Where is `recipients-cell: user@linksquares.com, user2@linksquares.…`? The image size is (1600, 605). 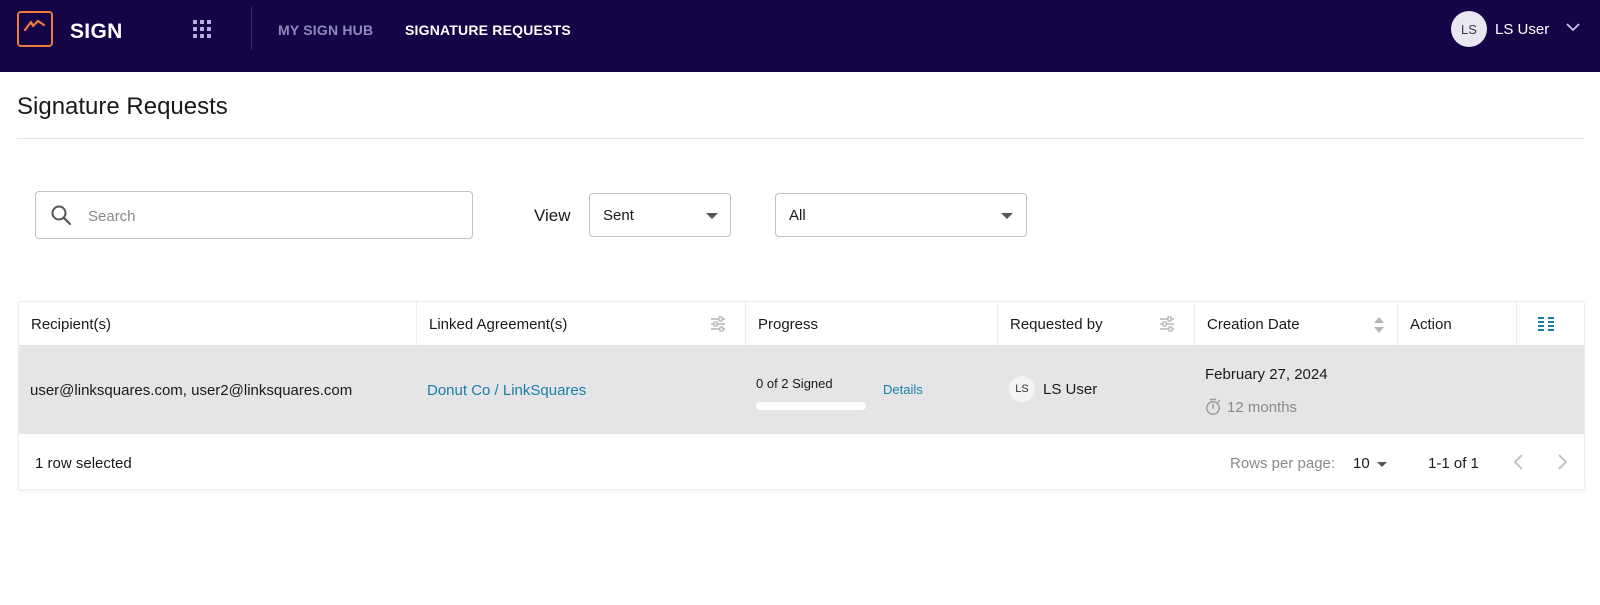 recipients-cell: user@linksquares.com, user2@linksquares.… is located at coordinates (191, 390).